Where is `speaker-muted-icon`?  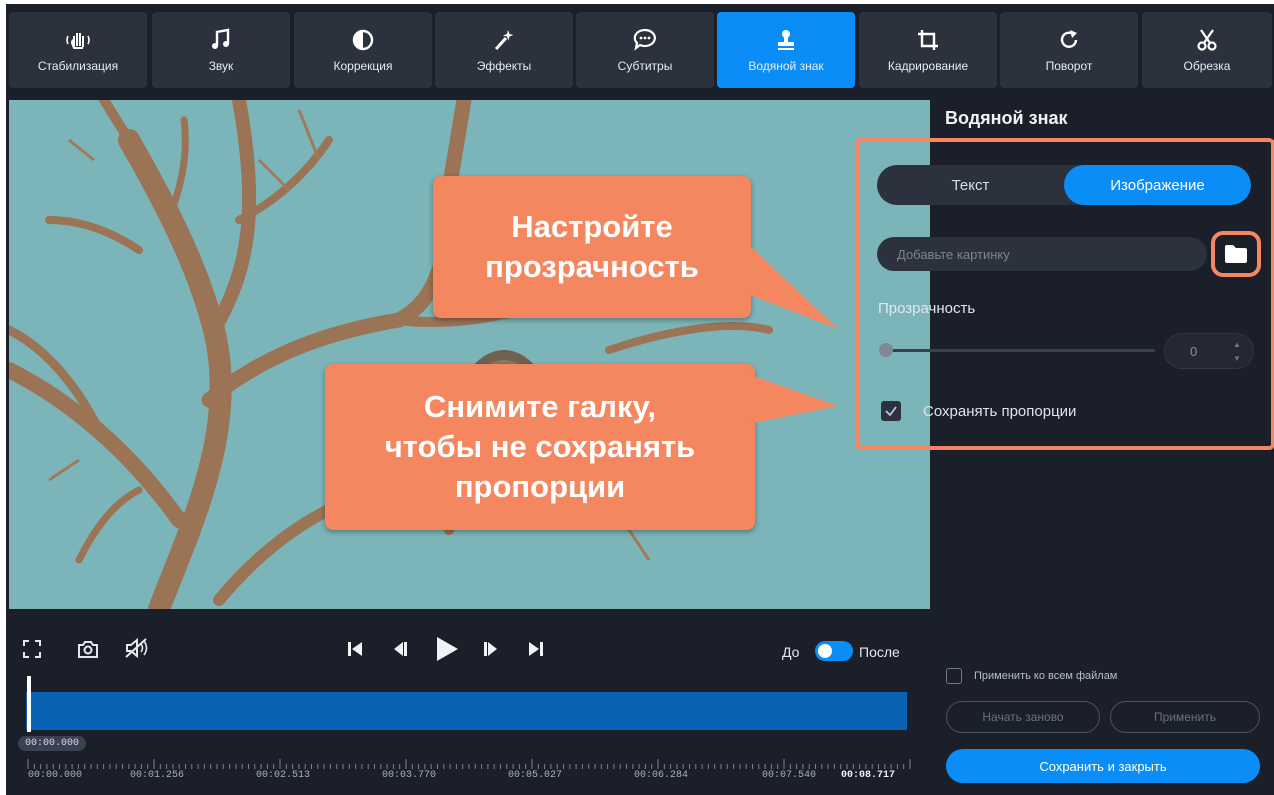 speaker-muted-icon is located at coordinates (136, 648).